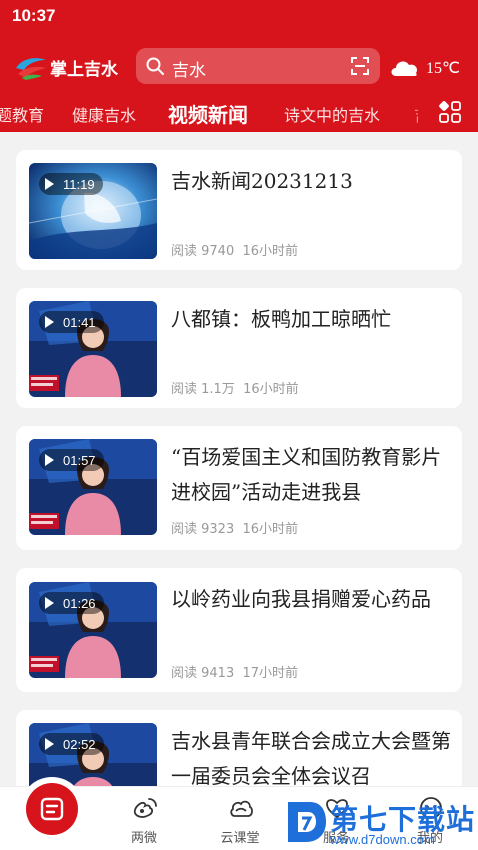  I want to click on video-duration: 01:57, so click(71, 460).